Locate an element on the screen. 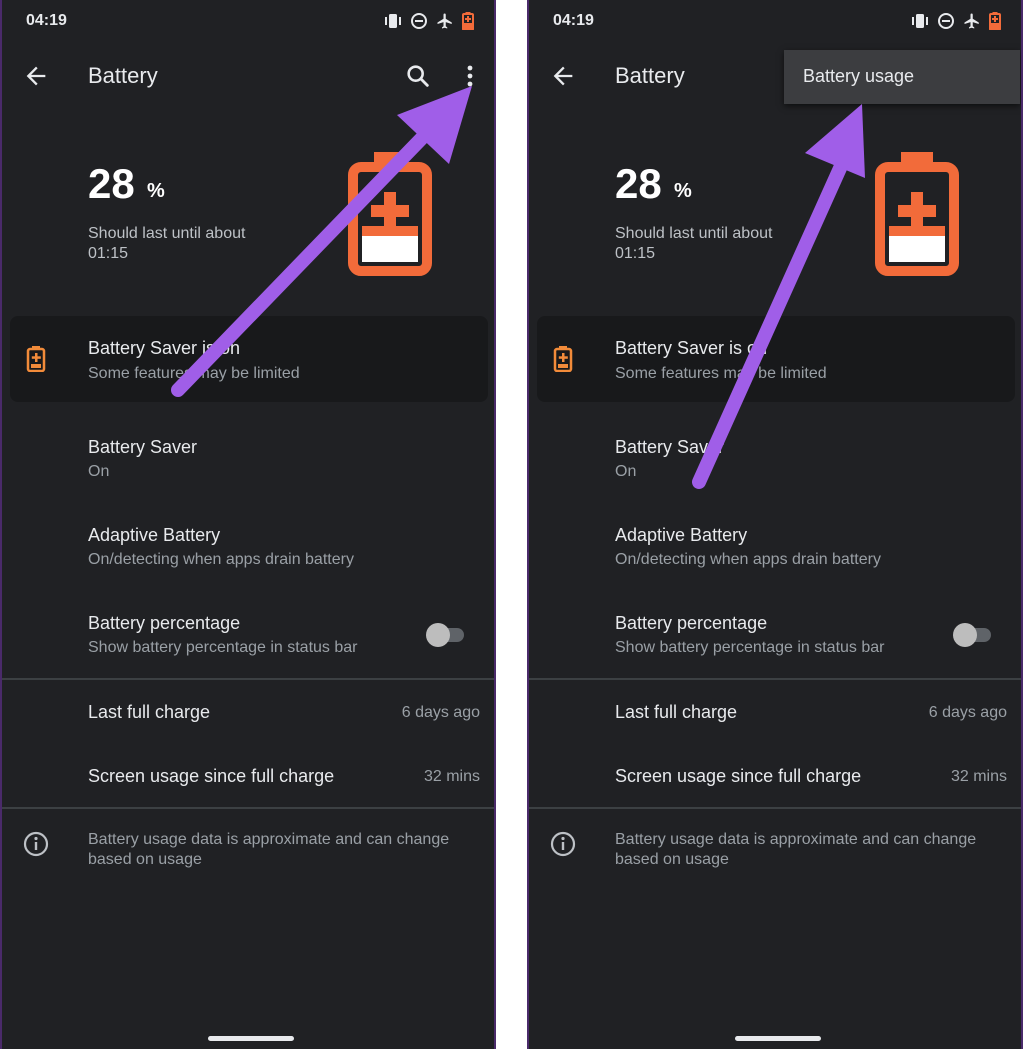 This screenshot has width=1024, height=1049. search-icon is located at coordinates (418, 76).